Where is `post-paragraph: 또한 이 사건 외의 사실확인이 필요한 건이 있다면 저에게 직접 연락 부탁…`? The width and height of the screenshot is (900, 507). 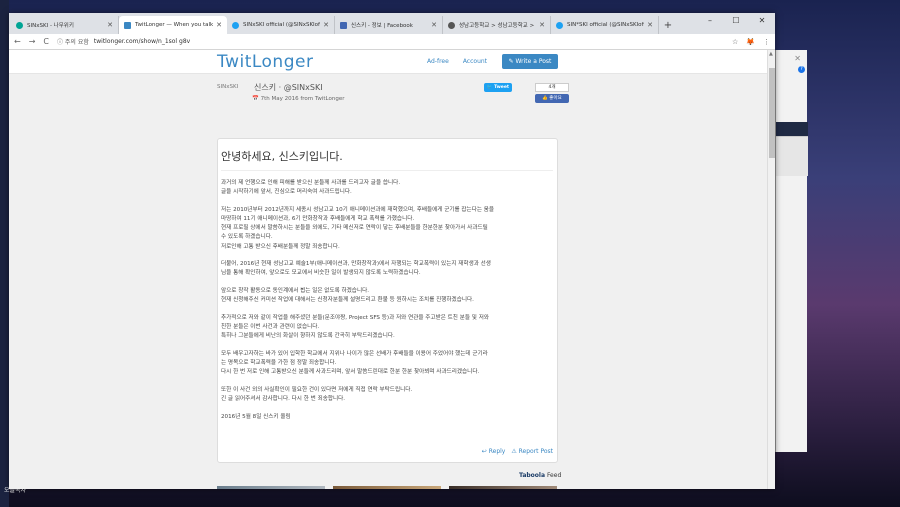 post-paragraph: 또한 이 사건 외의 사실확인이 필요한 건이 있다면 저에게 직접 연락 부탁… is located at coordinates (317, 394).